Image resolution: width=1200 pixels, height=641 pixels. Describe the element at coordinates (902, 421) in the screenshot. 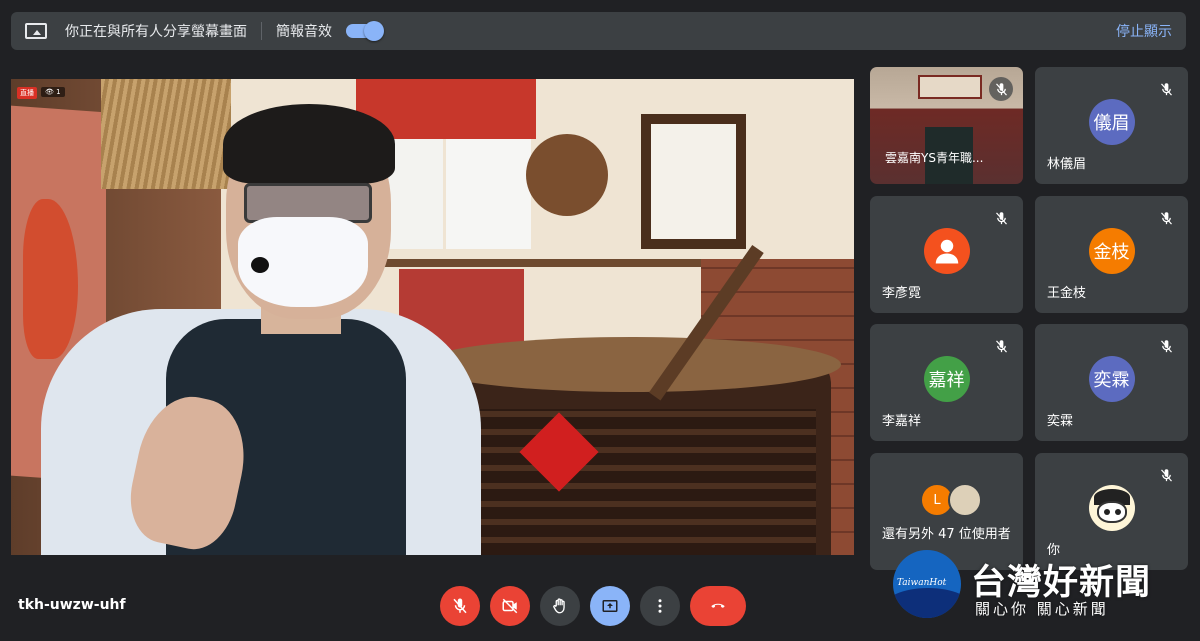

I see `participant-name: 李嘉祥` at that location.